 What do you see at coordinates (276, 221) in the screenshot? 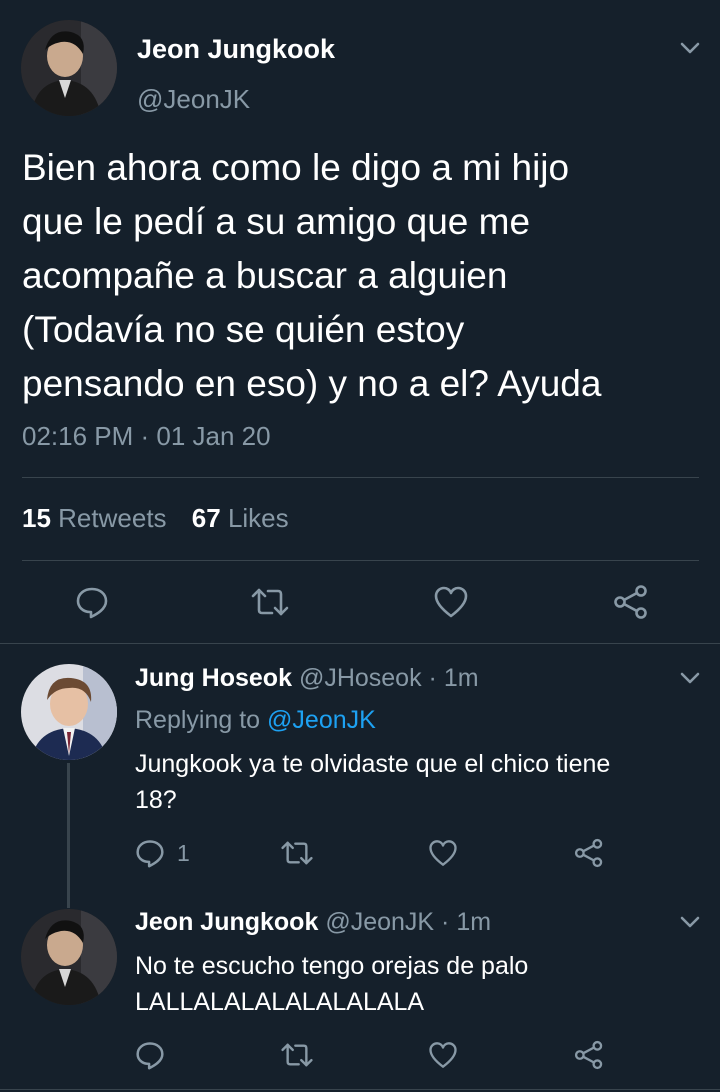
I see `tweet-text-line: que le pedí a su amigo que me` at bounding box center [276, 221].